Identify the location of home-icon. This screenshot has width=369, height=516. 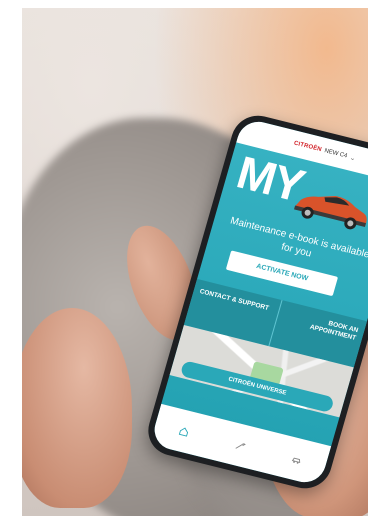
(183, 431).